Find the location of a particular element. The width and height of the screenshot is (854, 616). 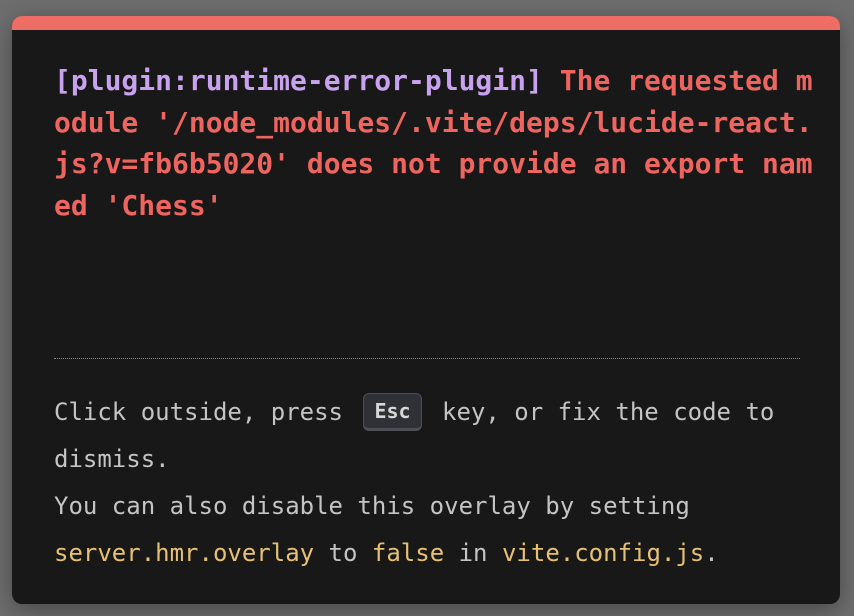

tip-text-5: in is located at coordinates (473, 553).